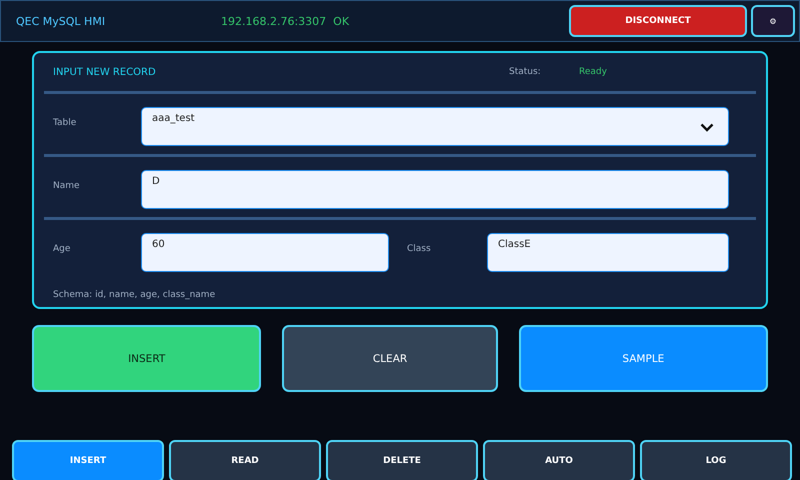 This screenshot has height=480, width=800. What do you see at coordinates (525, 72) in the screenshot?
I see `status-label: Status:` at bounding box center [525, 72].